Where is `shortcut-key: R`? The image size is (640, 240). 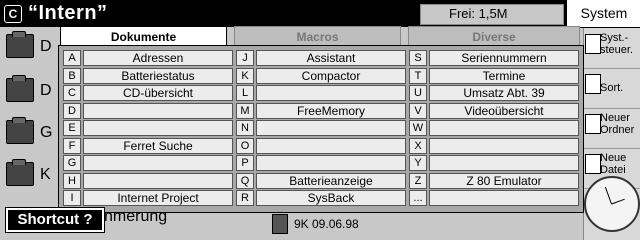
shortcut-key: R is located at coordinates (245, 198).